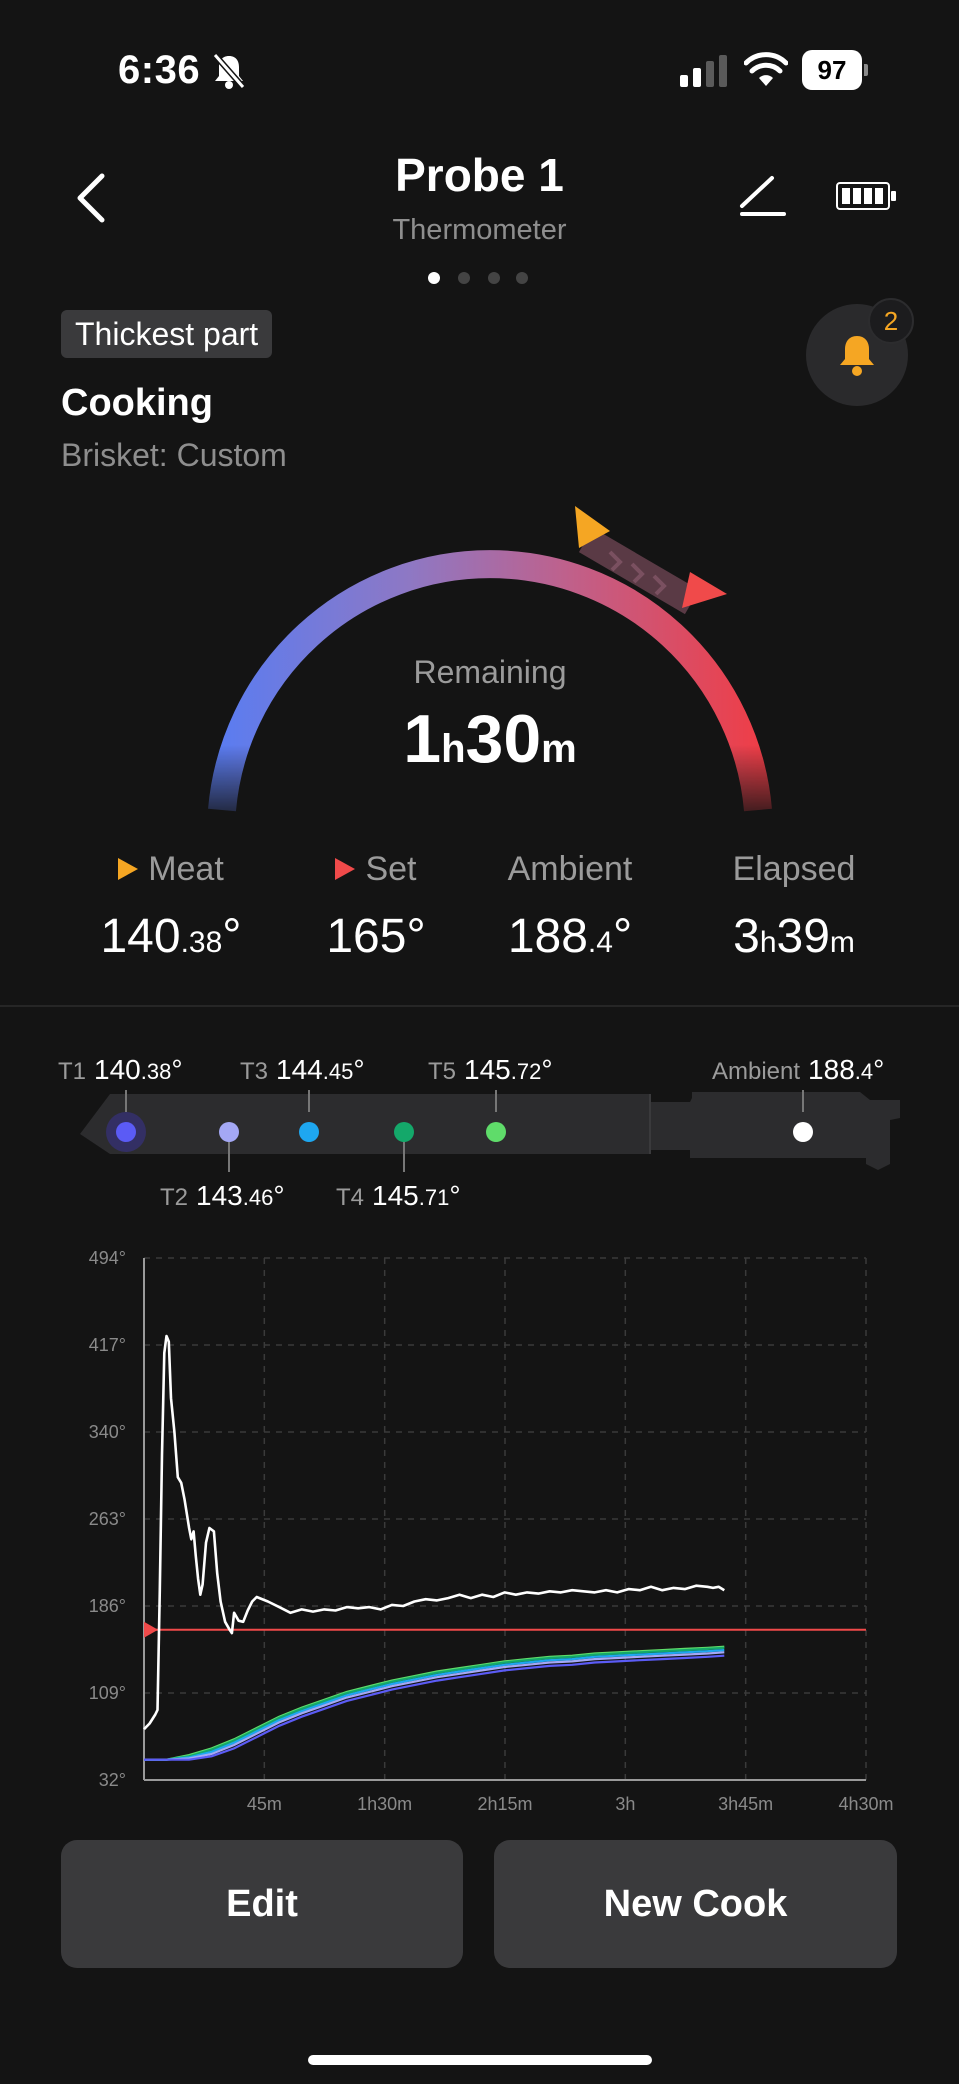 This screenshot has width=959, height=2084. What do you see at coordinates (766, 69) in the screenshot?
I see `wifi-icon` at bounding box center [766, 69].